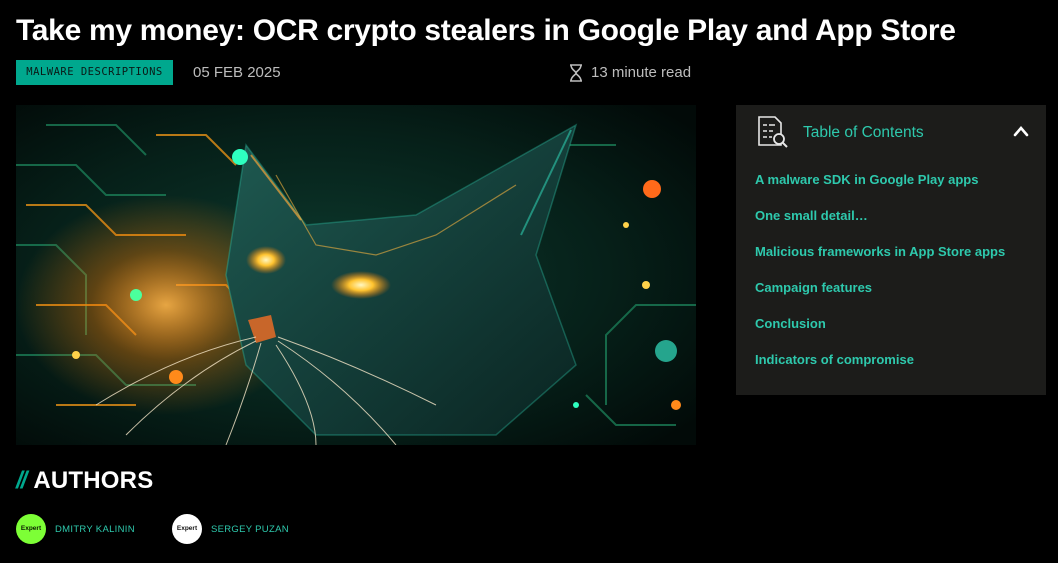  I want to click on author-name: DMITRY KALININ, so click(95, 529).